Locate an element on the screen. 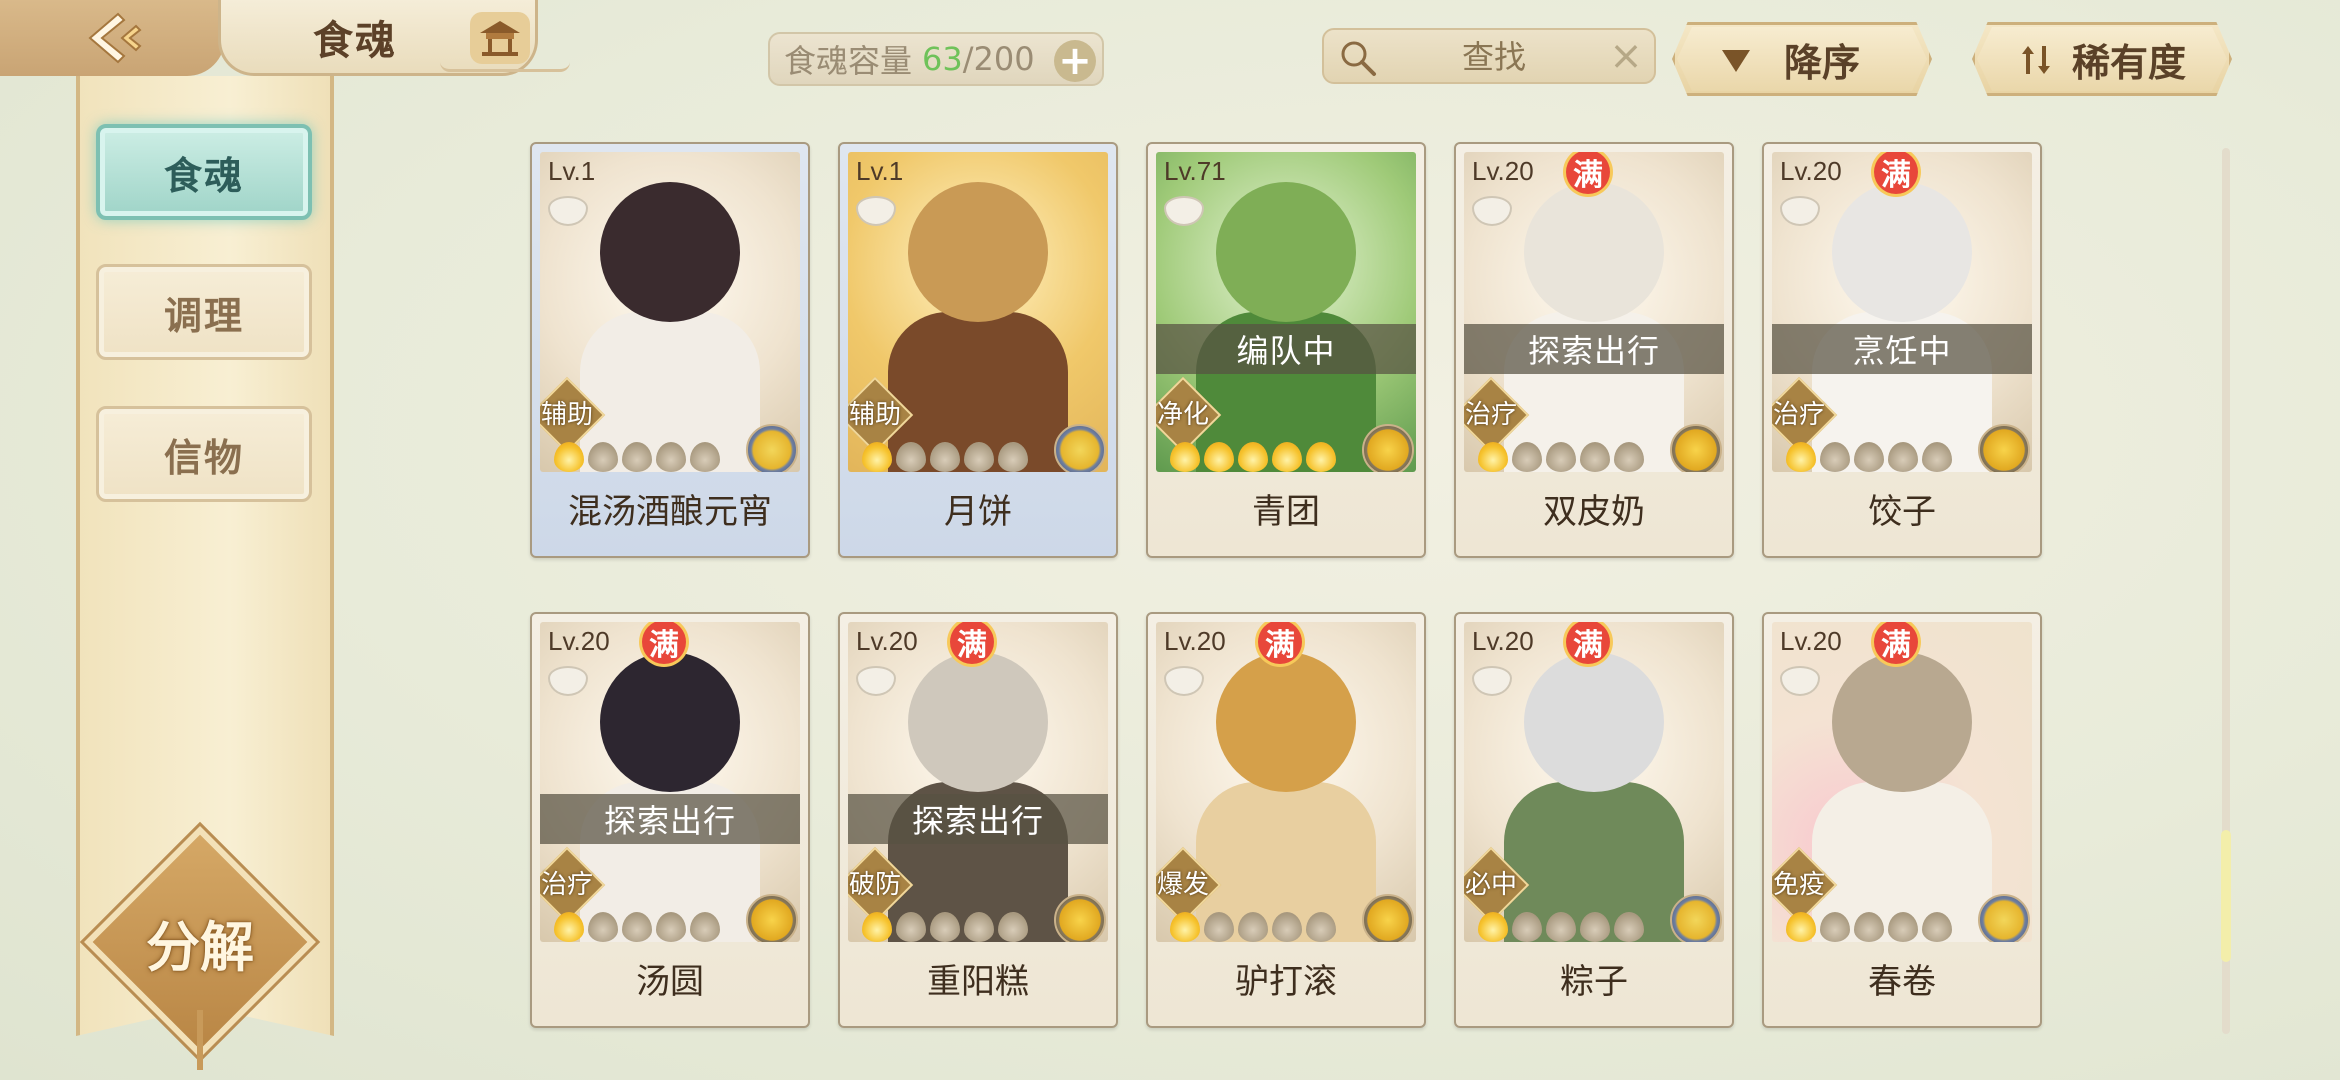  food-soul-card: Lv.20 满探索出行 破防 重阳糕 is located at coordinates (978, 820).